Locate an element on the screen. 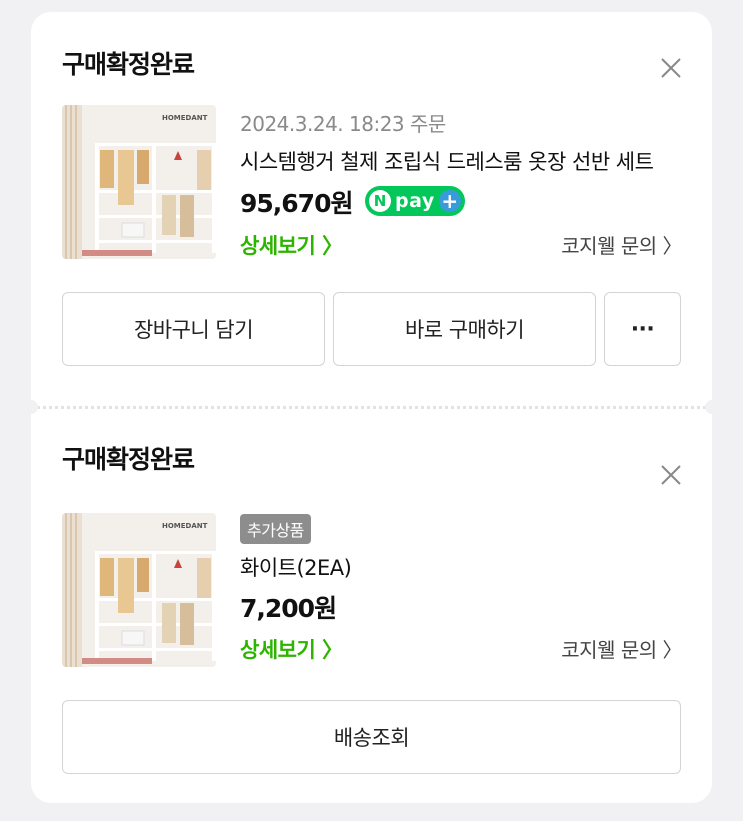 This screenshot has height=821, width=743. npay-text: pay is located at coordinates (415, 201).